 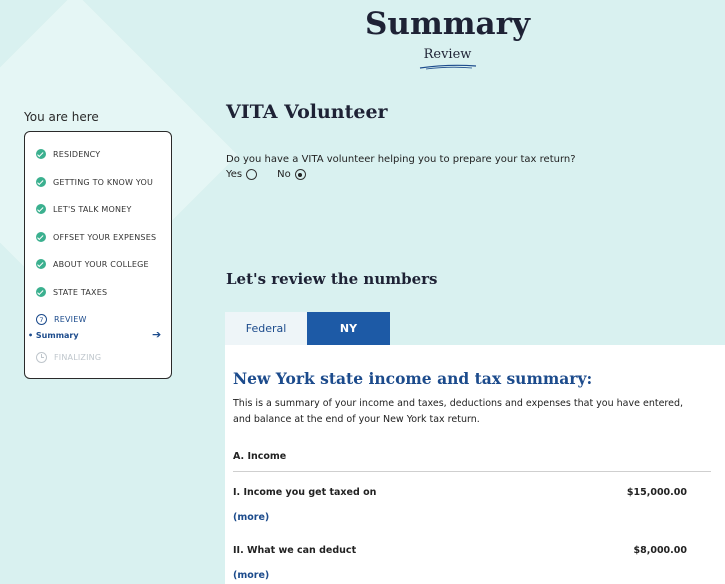 I want to click on row-label-deductions: II. What we can deduct, so click(x=295, y=550).